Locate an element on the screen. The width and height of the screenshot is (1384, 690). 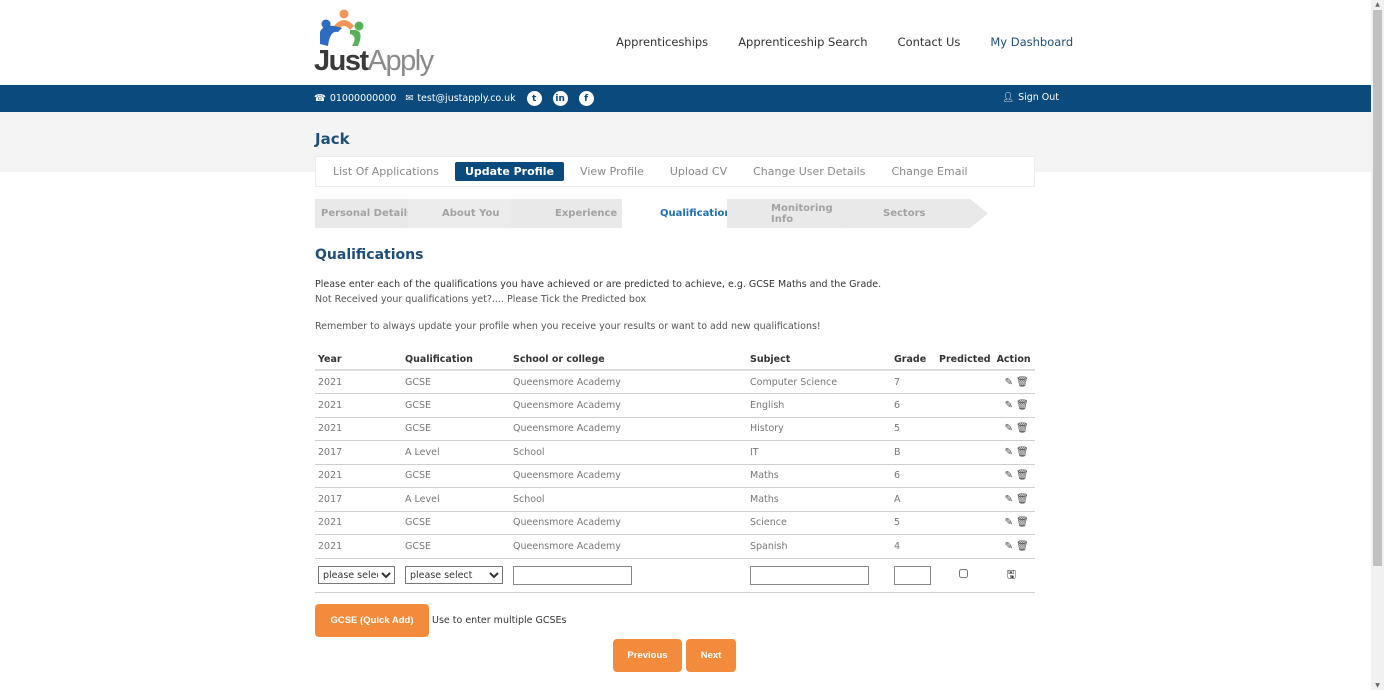
cell-subject: Maths is located at coordinates (819, 499).